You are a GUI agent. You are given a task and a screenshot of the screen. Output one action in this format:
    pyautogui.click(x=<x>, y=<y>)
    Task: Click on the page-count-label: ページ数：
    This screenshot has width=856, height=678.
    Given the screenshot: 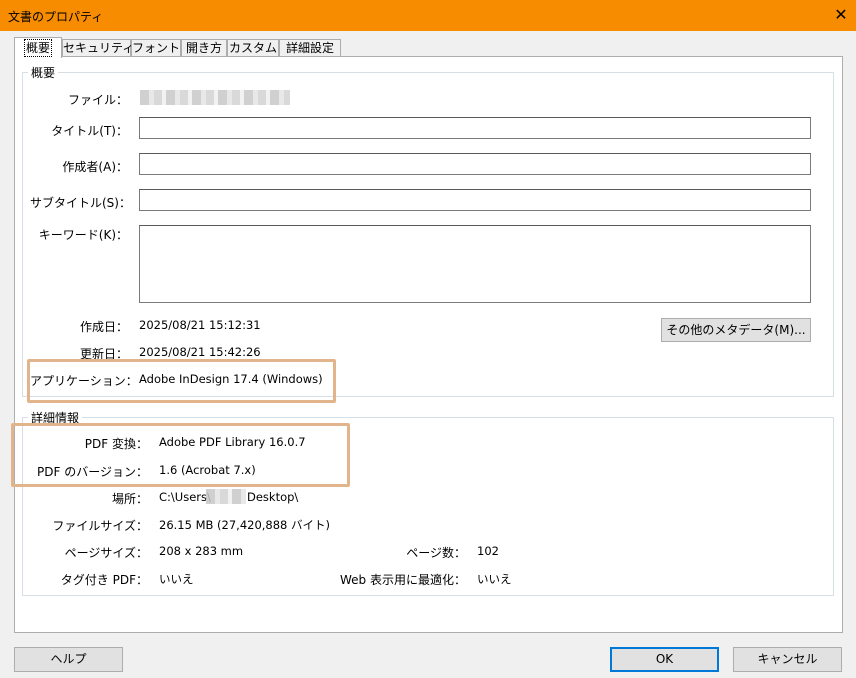 What is the action you would take?
    pyautogui.click(x=436, y=553)
    